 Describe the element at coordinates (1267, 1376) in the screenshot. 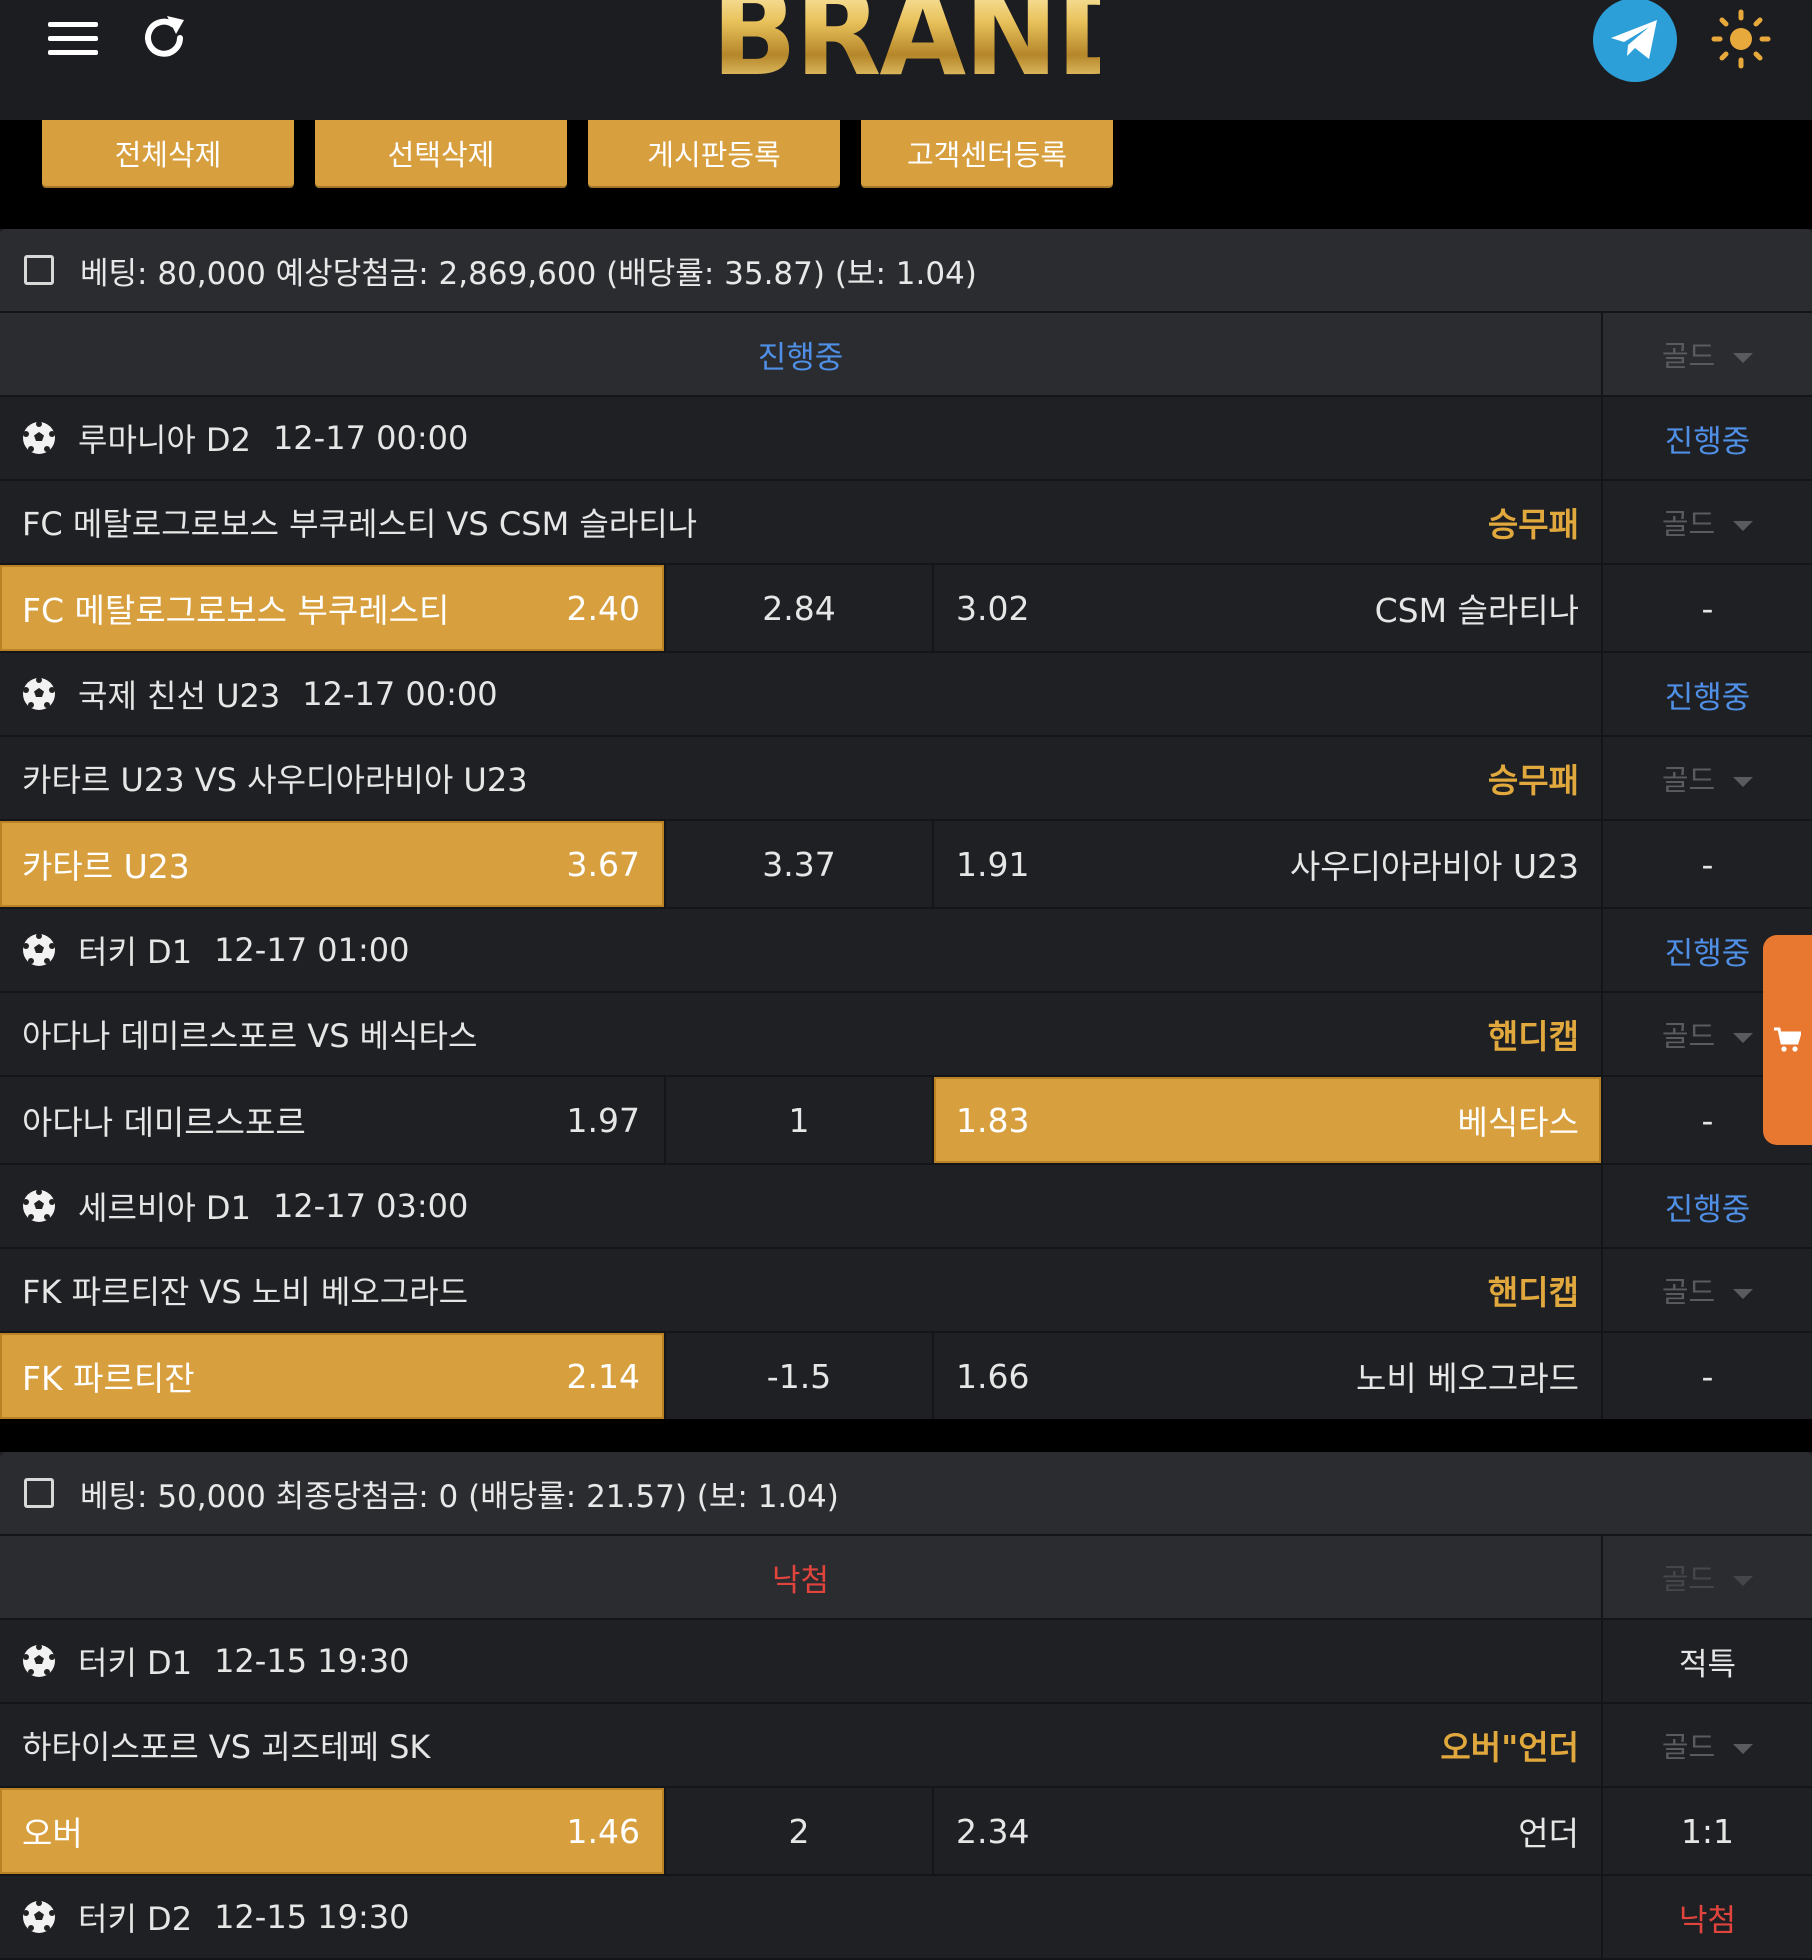

I see `away-odds-cell: 1.66 노비 베오그라드` at that location.